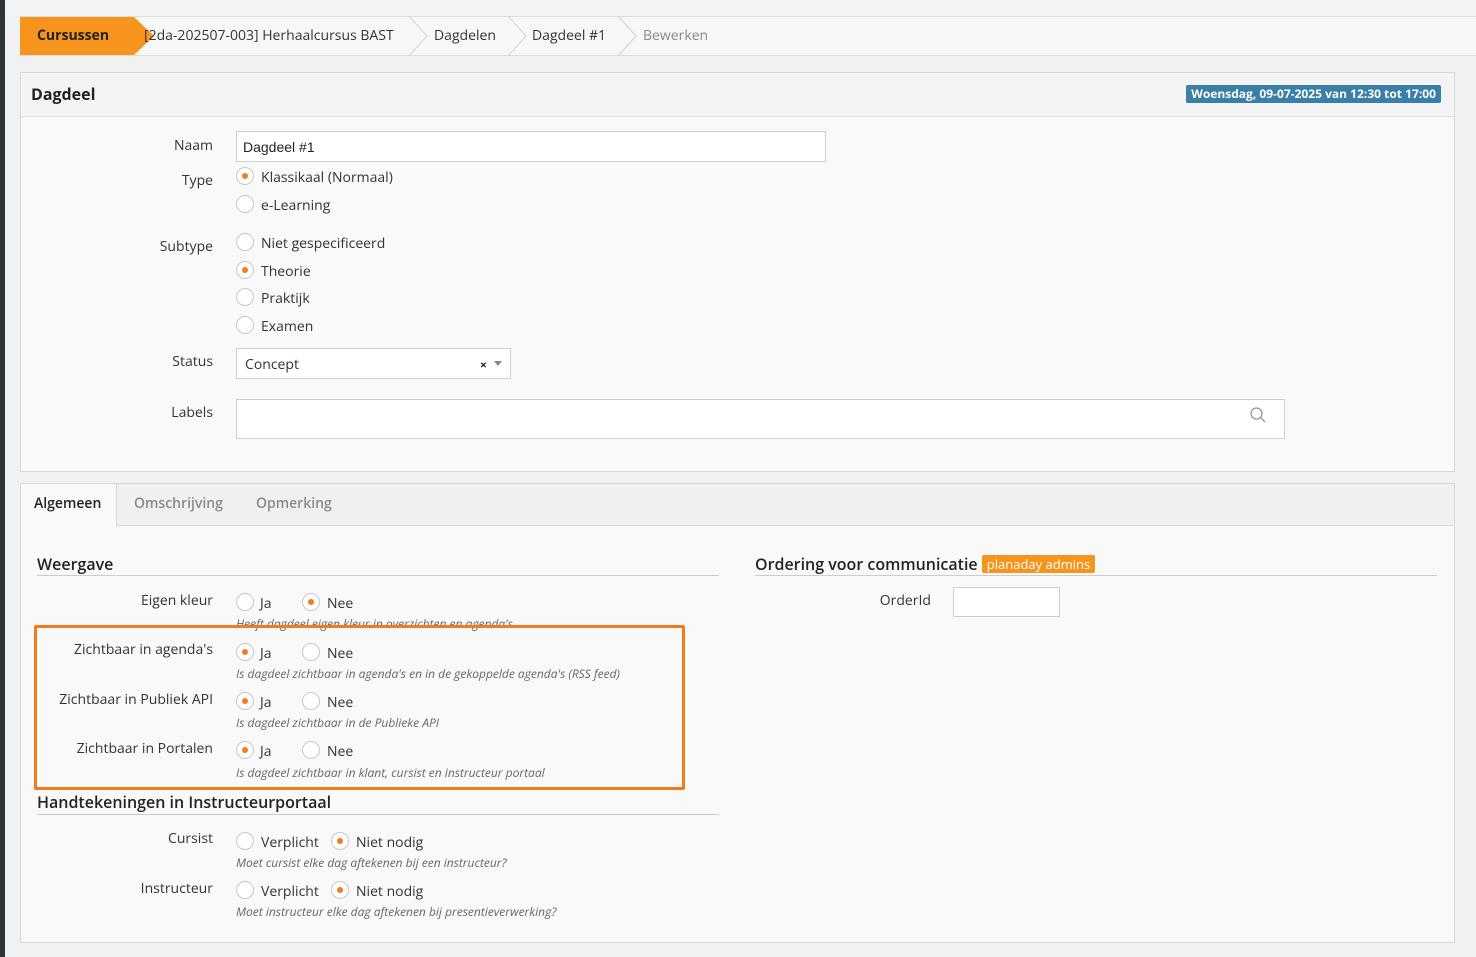  I want to click on app-left-edge, so click(2, 478).